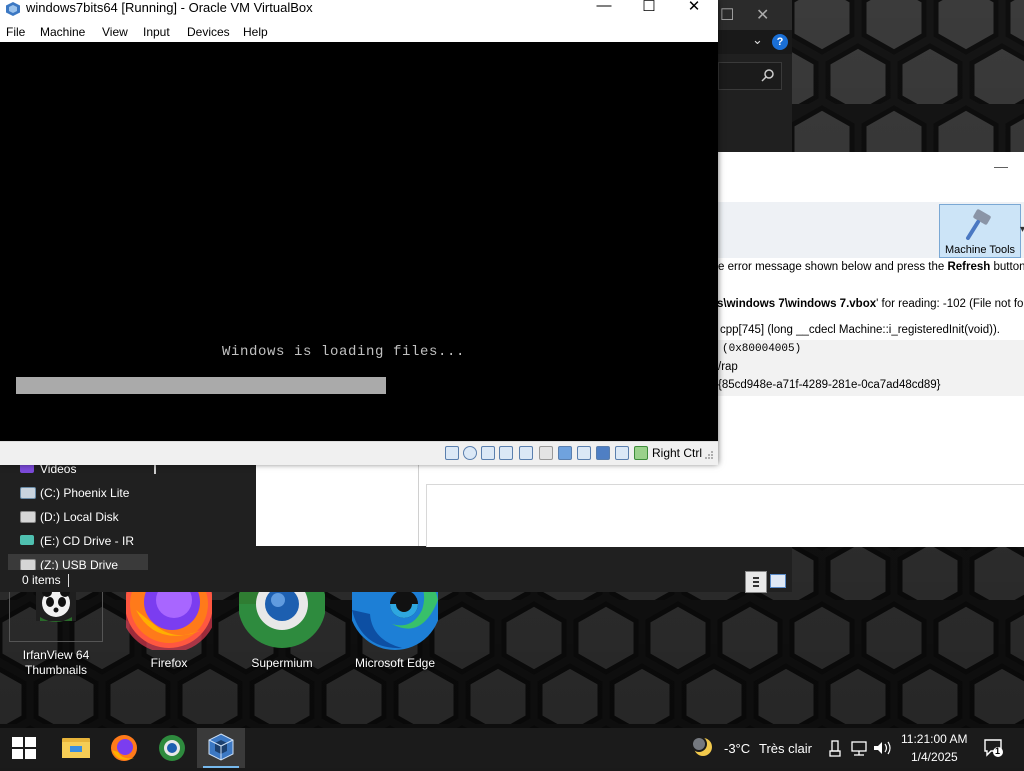 Image resolution: width=1024 pixels, height=771 pixels. What do you see at coordinates (797, 304) in the screenshot?
I see `error-file-path: s\windows 7\windows 7.vbox` at bounding box center [797, 304].